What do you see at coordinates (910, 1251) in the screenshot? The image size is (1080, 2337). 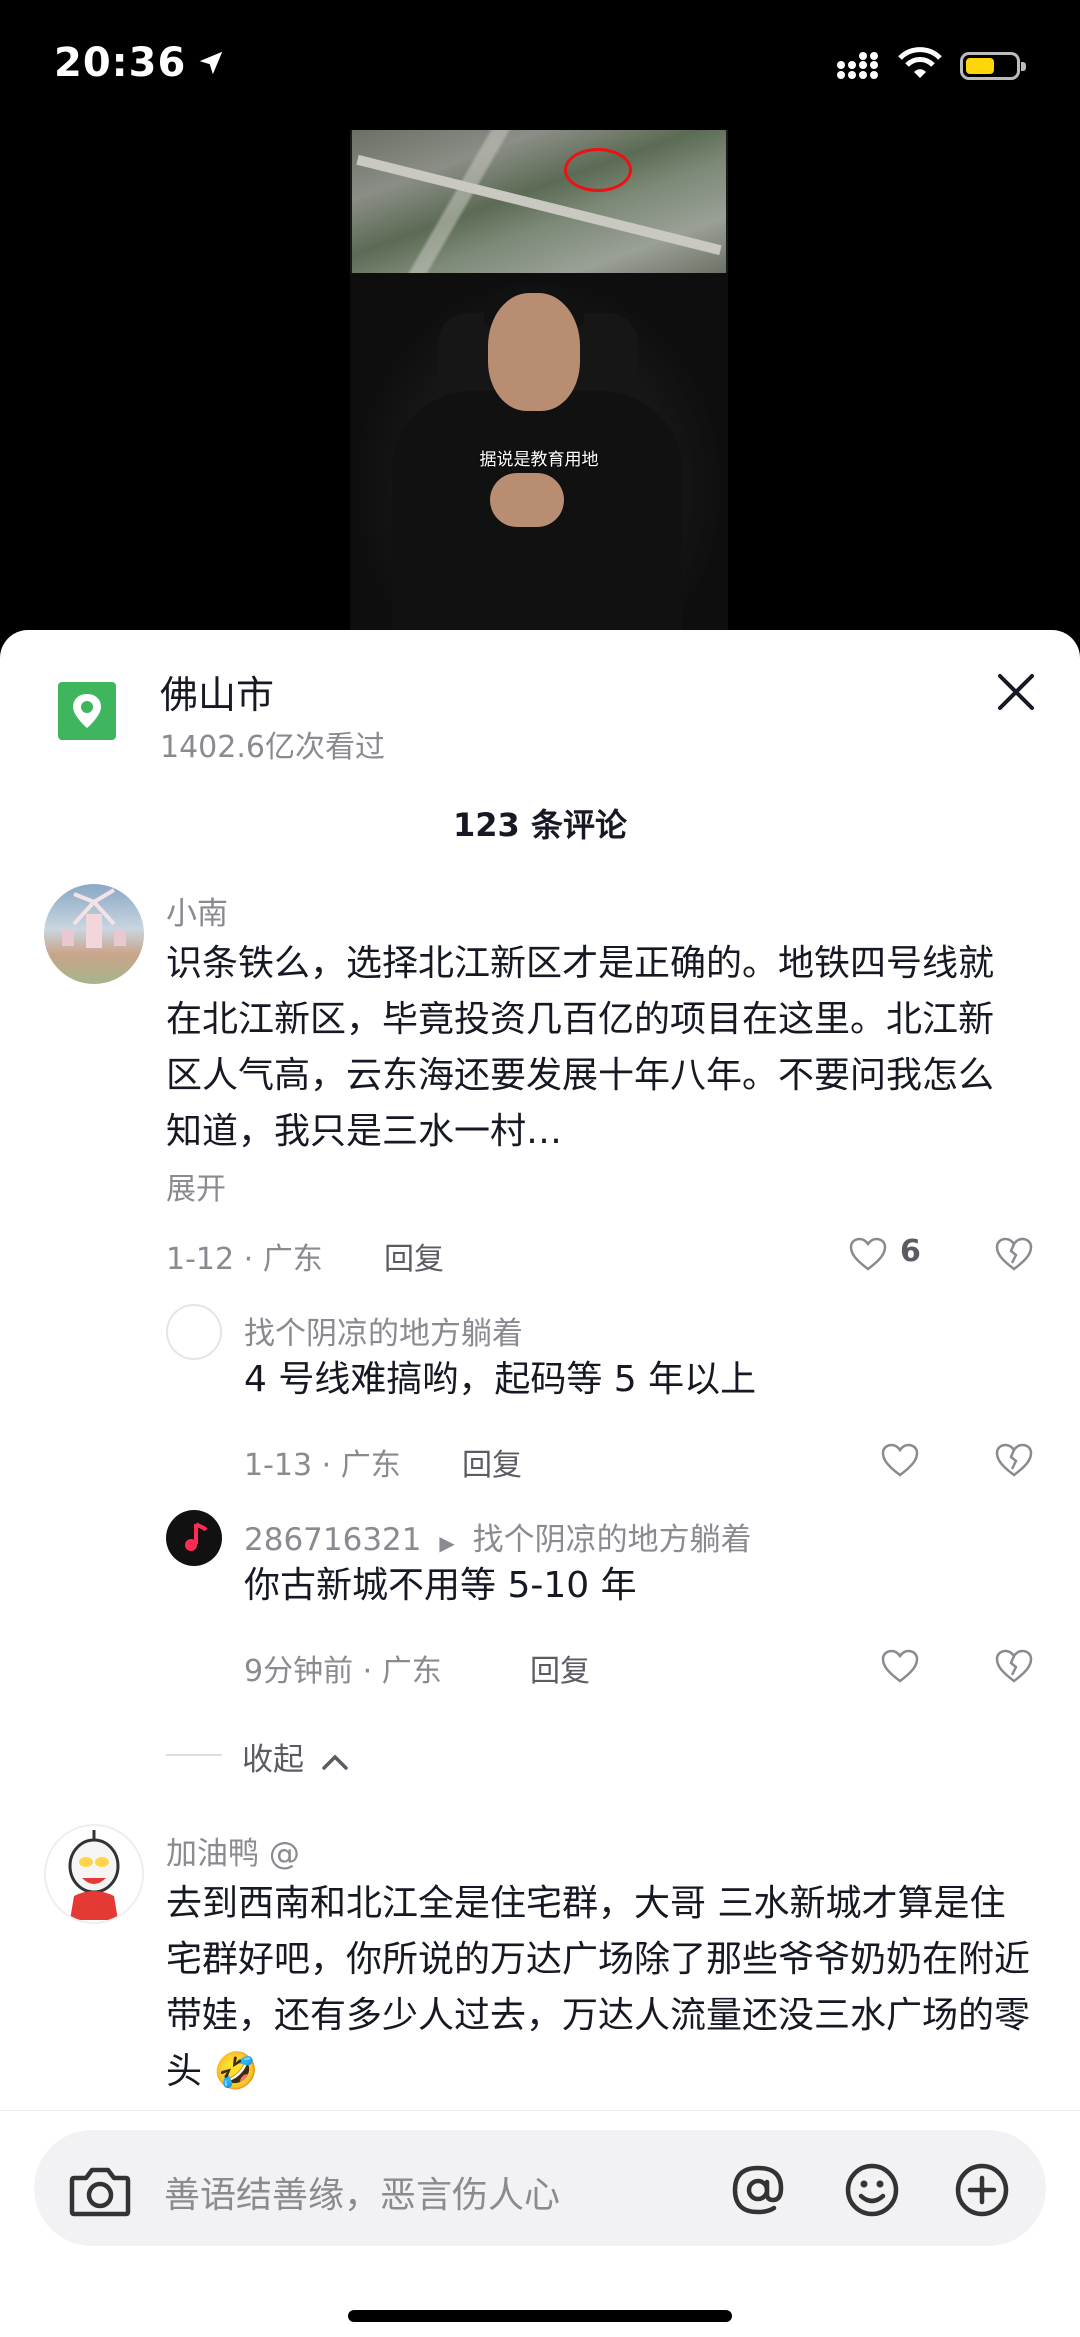 I see `like-count: 6` at bounding box center [910, 1251].